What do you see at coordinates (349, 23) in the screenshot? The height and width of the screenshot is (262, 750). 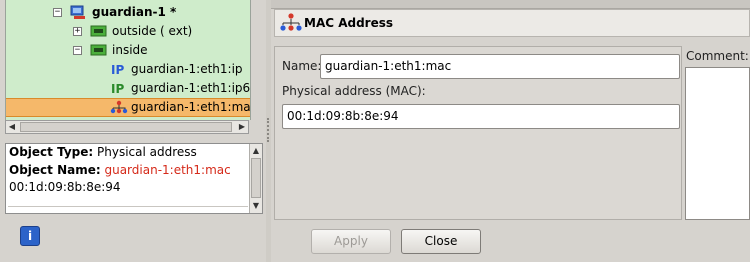 I see `editor-title: MAC Address` at bounding box center [349, 23].